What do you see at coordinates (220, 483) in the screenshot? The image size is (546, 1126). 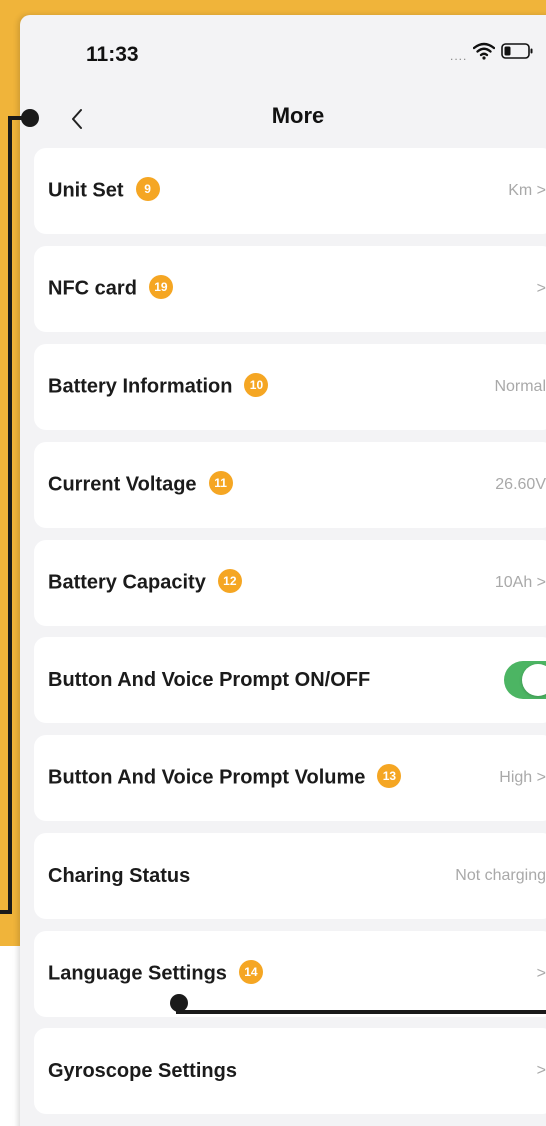 I see `number-badge: 11` at bounding box center [220, 483].